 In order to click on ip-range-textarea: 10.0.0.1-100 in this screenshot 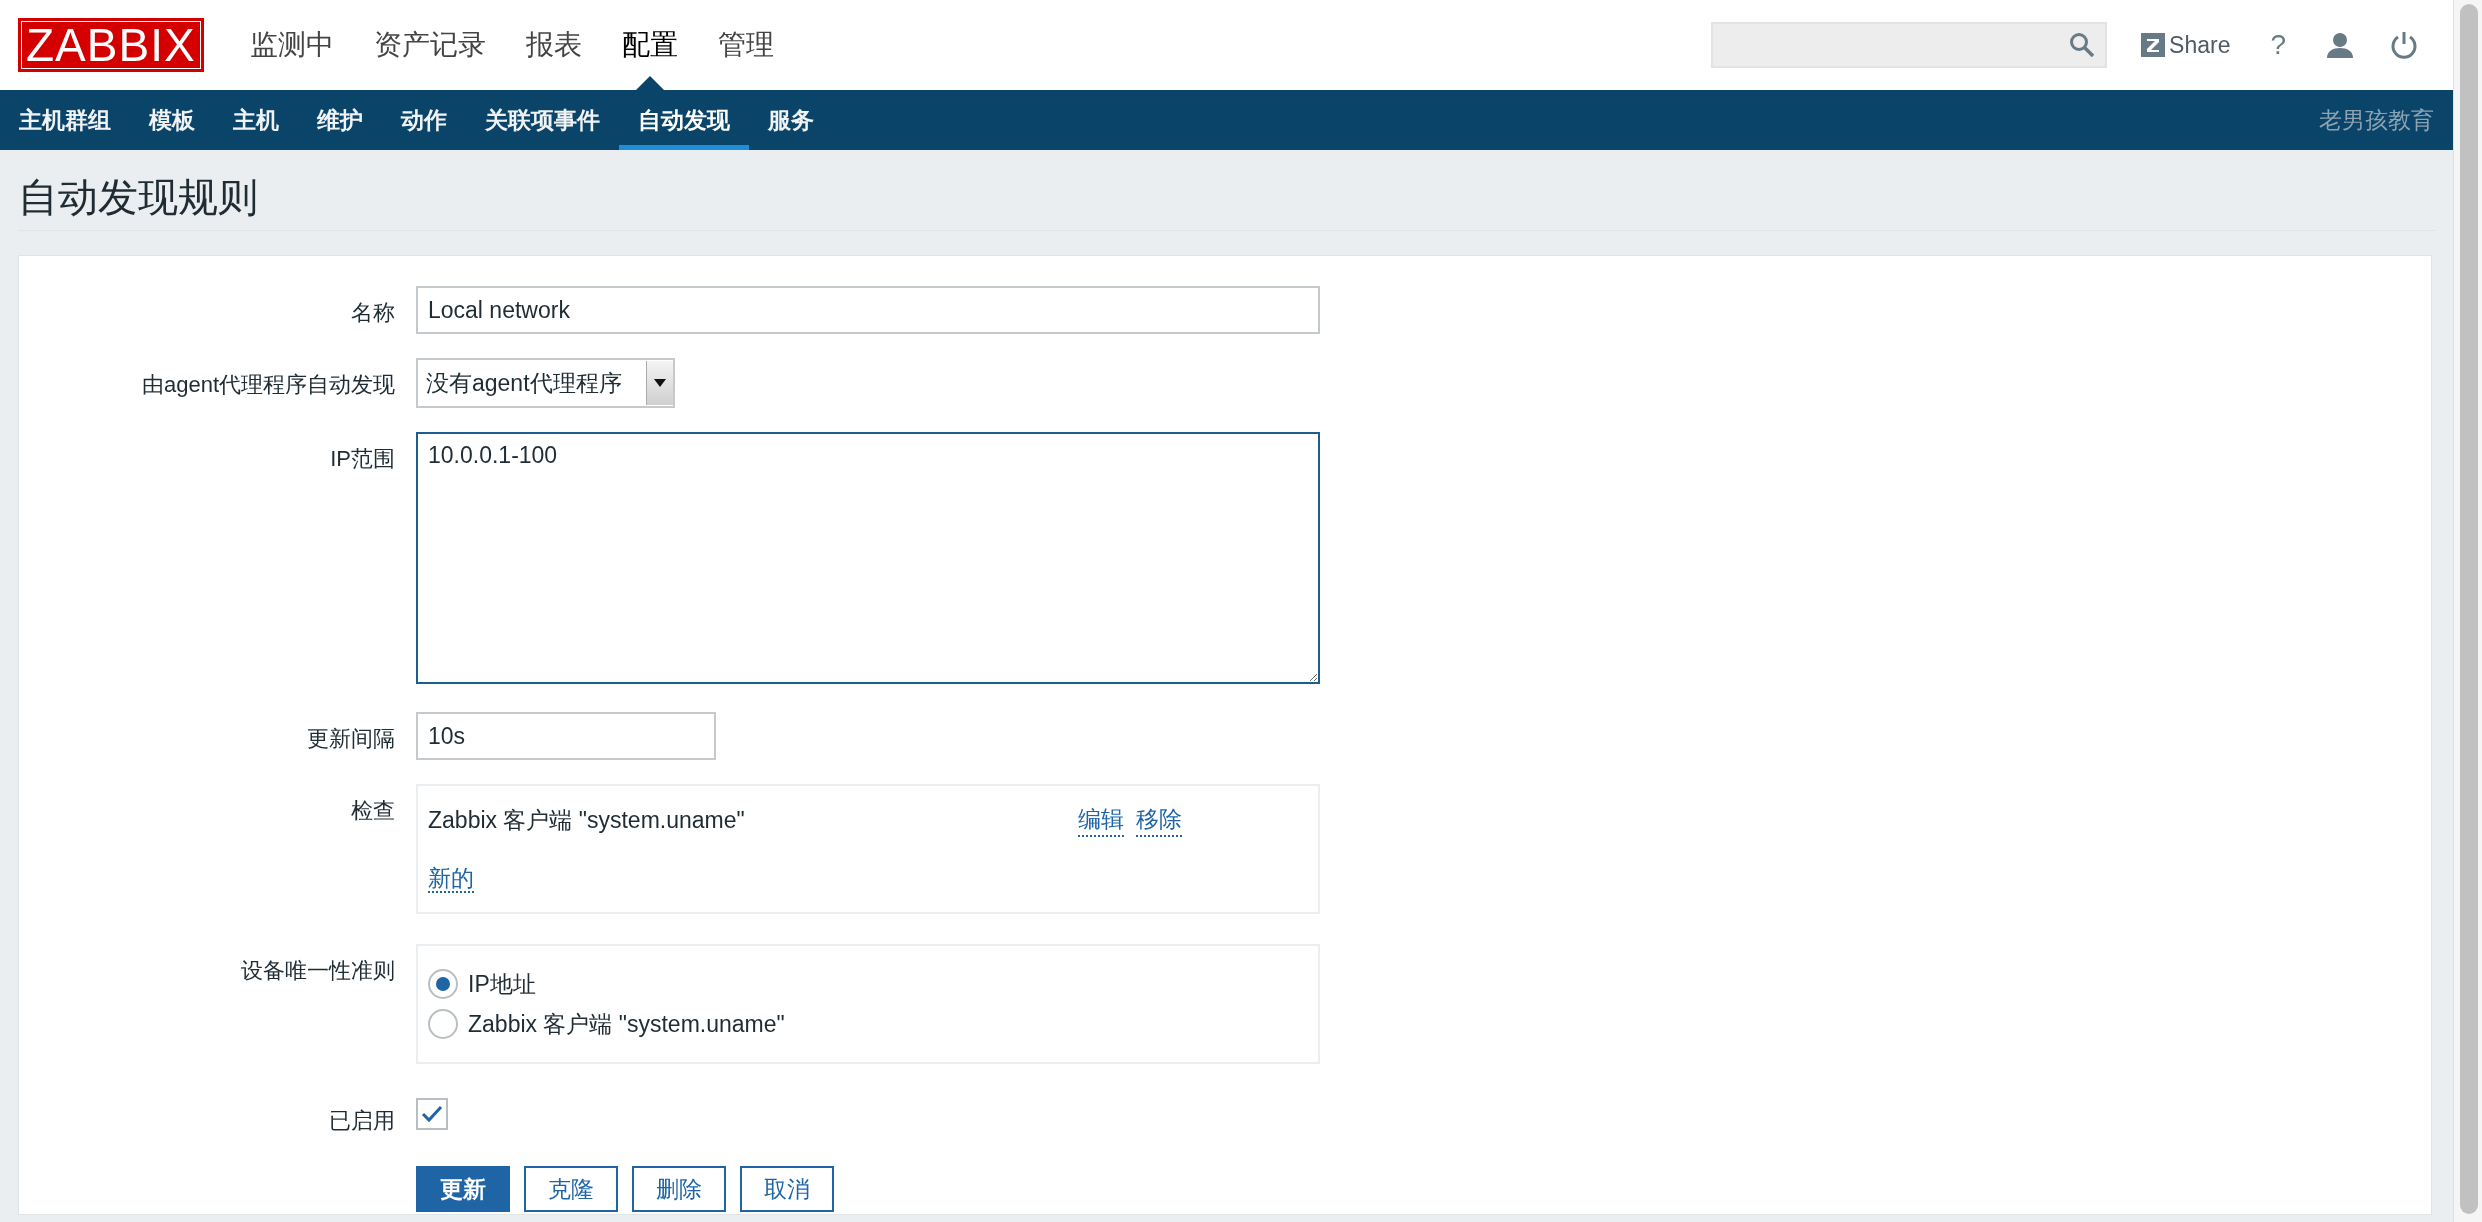, I will do `click(868, 558)`.